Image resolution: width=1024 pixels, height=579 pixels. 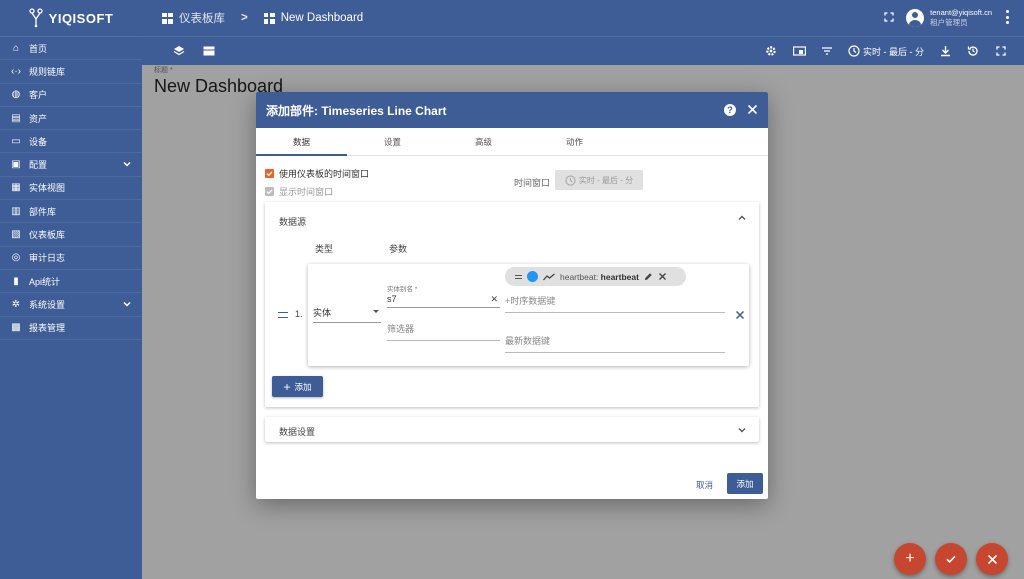 What do you see at coordinates (71, 328) in the screenshot?
I see `sidebar-item-reports: ▩ 报表管理` at bounding box center [71, 328].